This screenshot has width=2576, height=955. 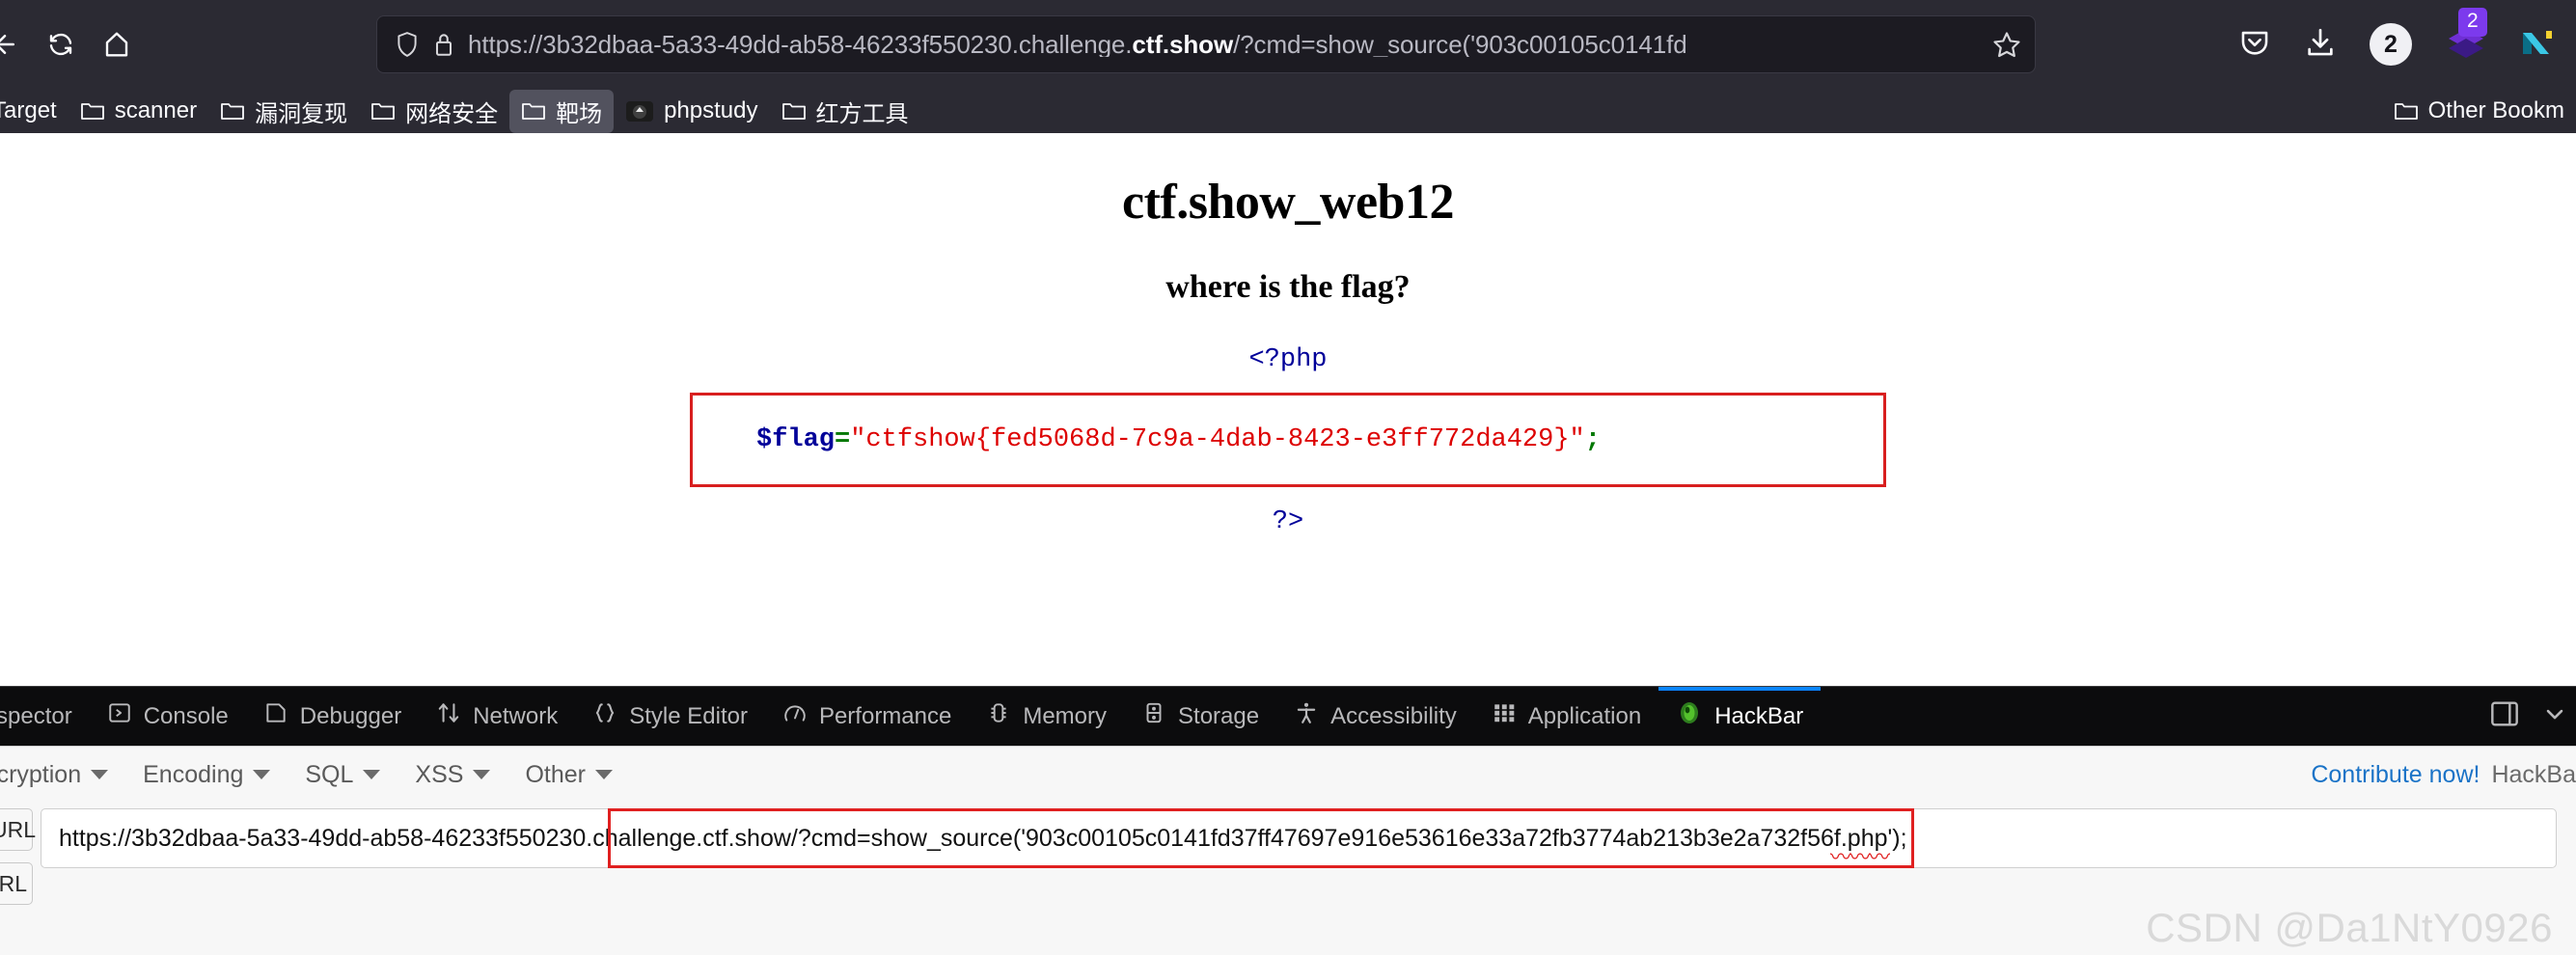 What do you see at coordinates (1288, 203) in the screenshot?
I see `page-title: ctf.show_web12` at bounding box center [1288, 203].